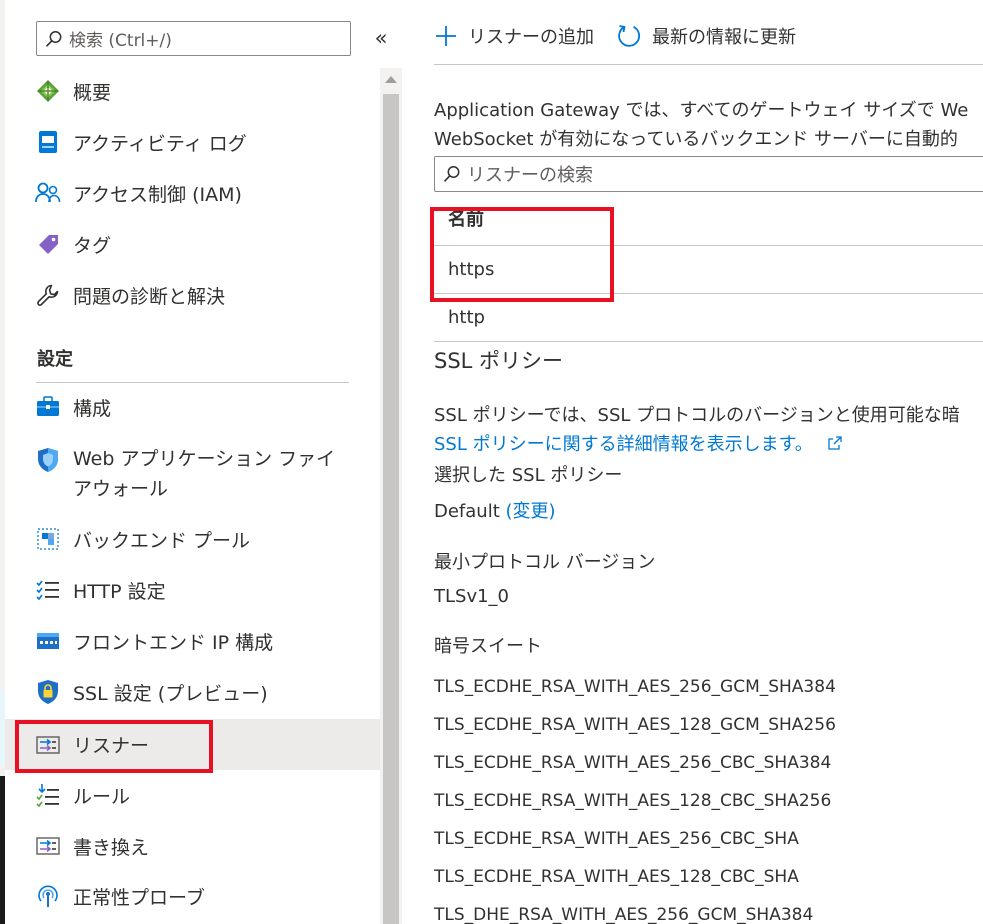  I want to click on description-line-2: WebSocket が有効になっているバックエンド サーバーに自動的, so click(696, 139).